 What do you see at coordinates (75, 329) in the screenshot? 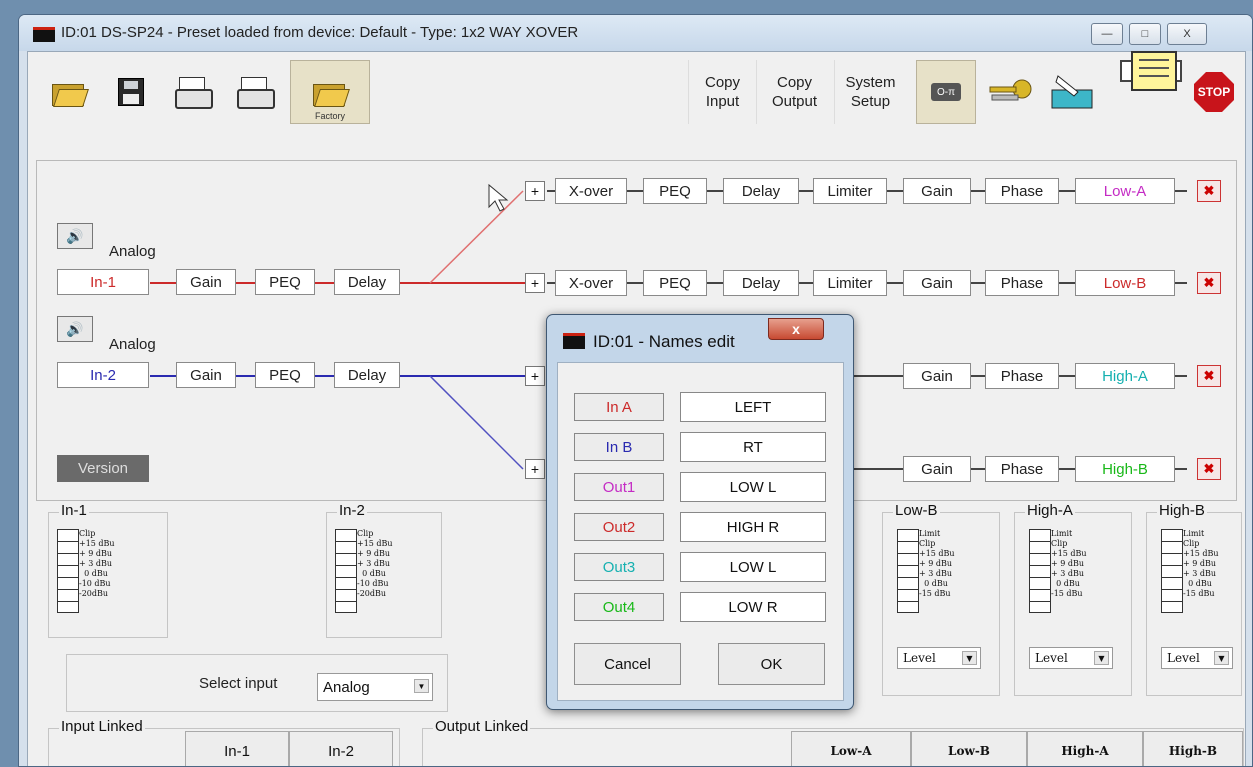
I see `speaker-icon-in2: 🔊` at bounding box center [75, 329].